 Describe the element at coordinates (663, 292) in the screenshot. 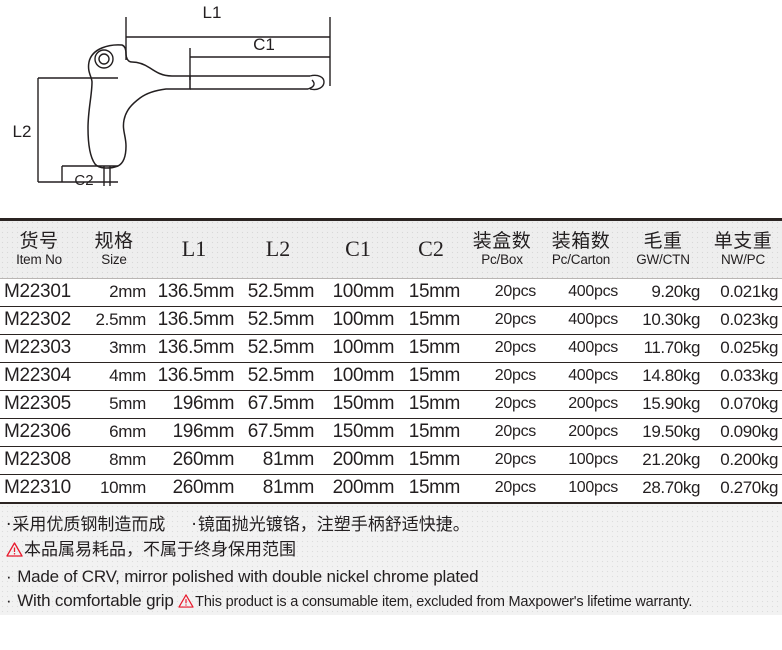

I see `cell-gw-ctn: 9.20kg` at that location.